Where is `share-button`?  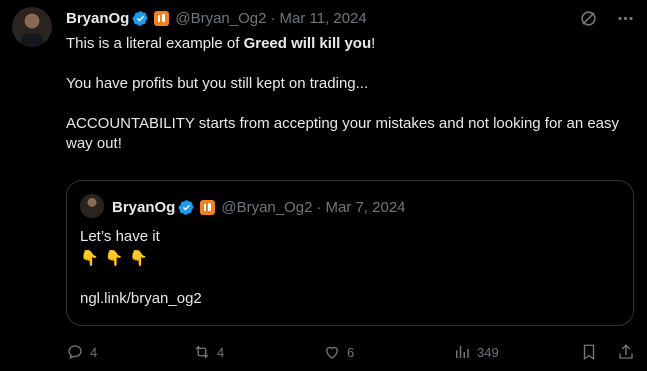
share-button is located at coordinates (626, 352).